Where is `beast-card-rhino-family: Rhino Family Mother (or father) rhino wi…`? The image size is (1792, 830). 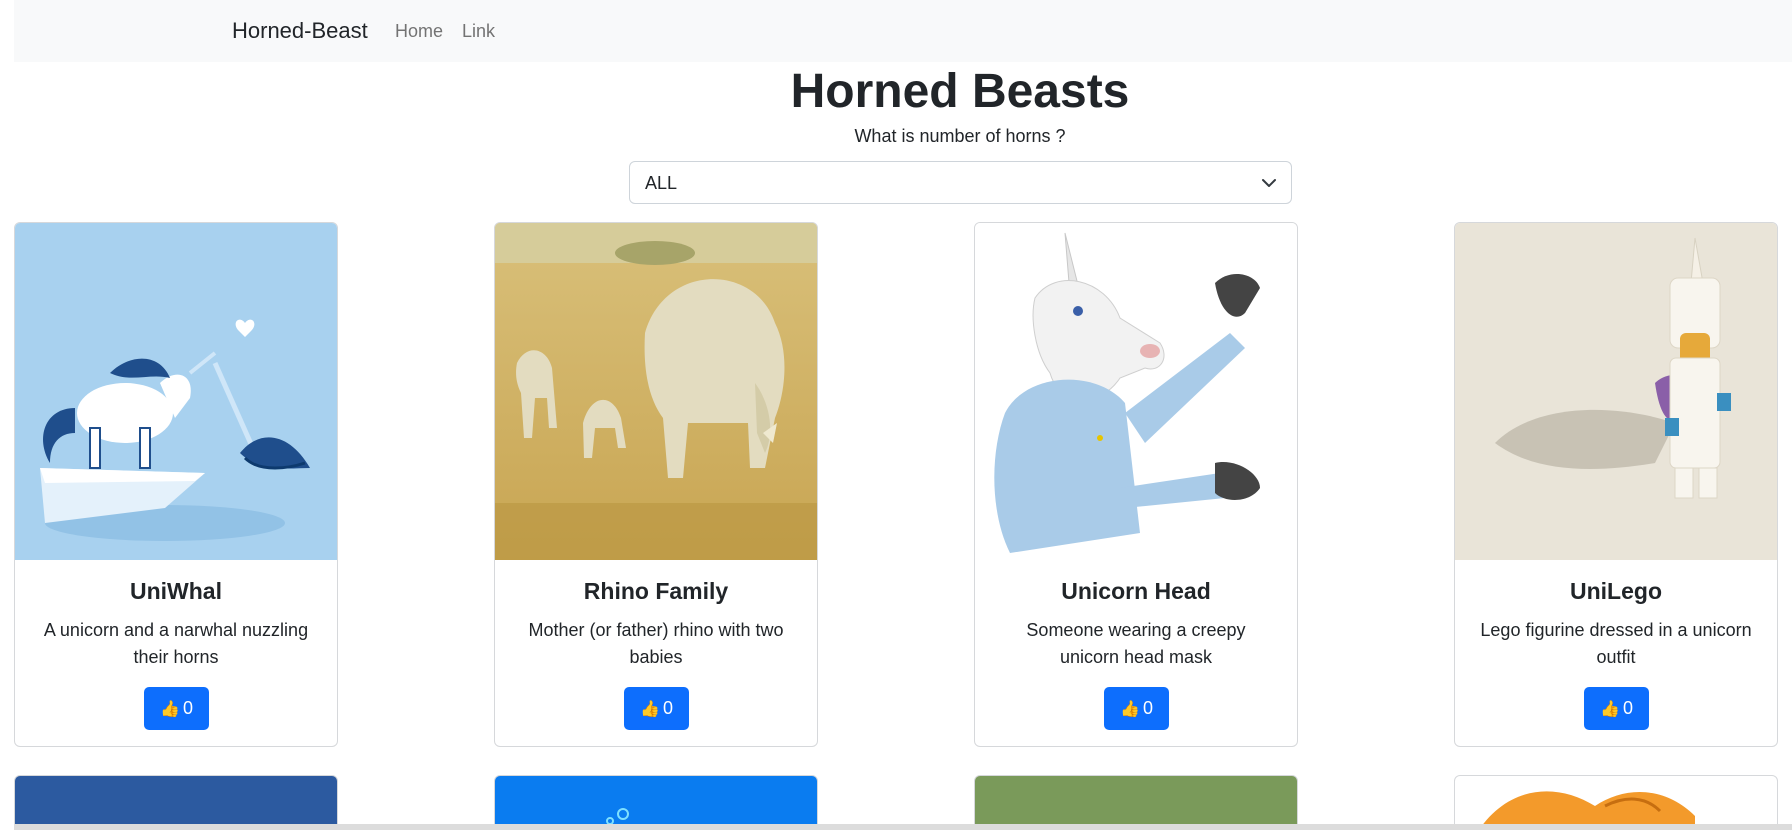 beast-card-rhino-family: Rhino Family Mother (or father) rhino wi… is located at coordinates (656, 484).